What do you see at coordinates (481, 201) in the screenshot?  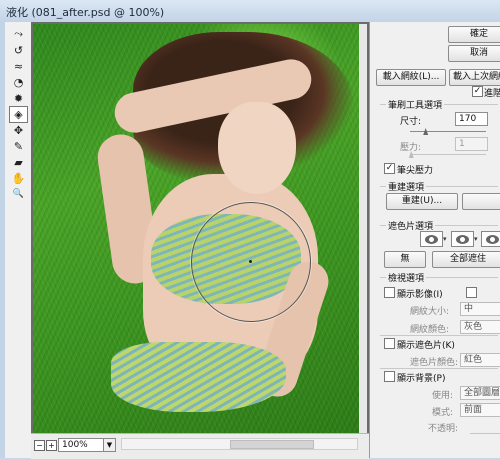 I see `restore-all-button` at bounding box center [481, 201].